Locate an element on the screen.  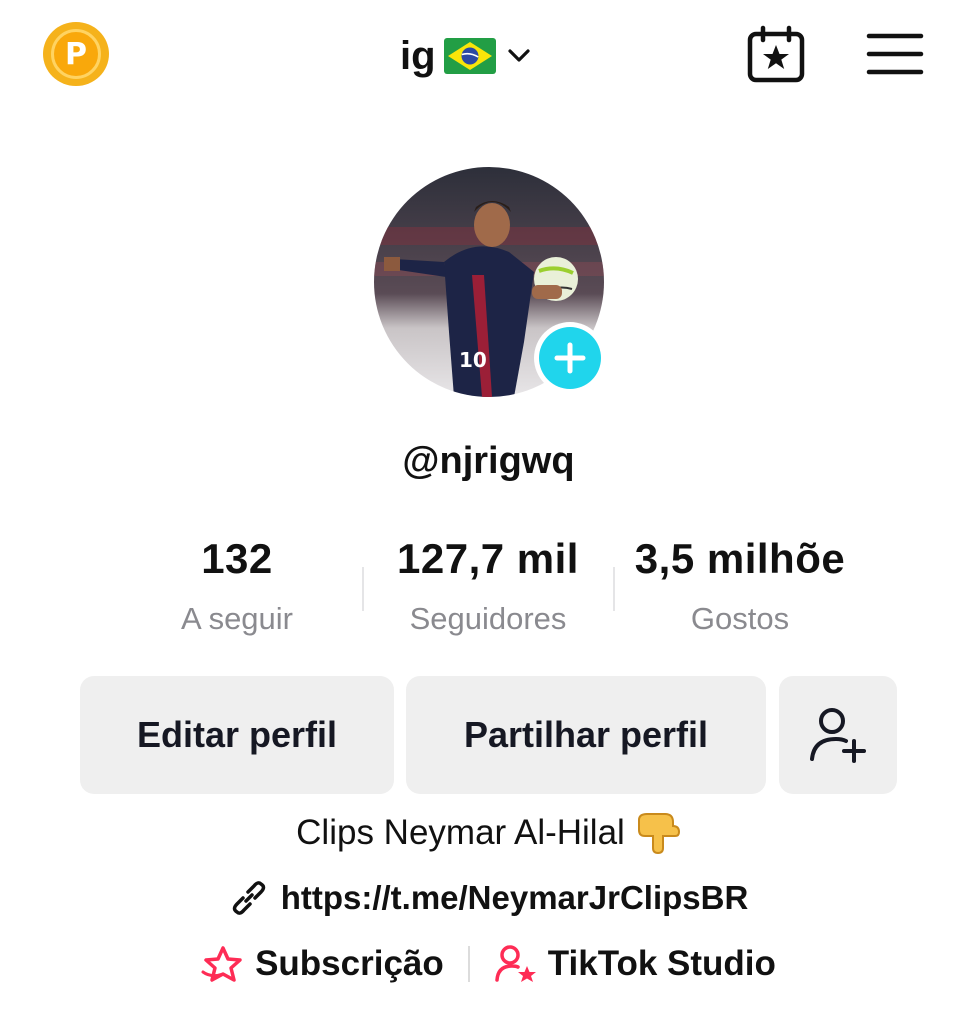
brazil-flag-icon is located at coordinates (469, 56).